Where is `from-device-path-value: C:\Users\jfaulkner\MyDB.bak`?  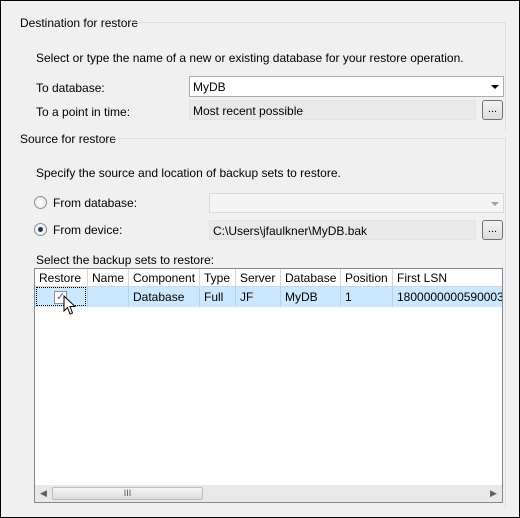 from-device-path-value: C:\Users\jfaulkner\MyDB.bak is located at coordinates (290, 231).